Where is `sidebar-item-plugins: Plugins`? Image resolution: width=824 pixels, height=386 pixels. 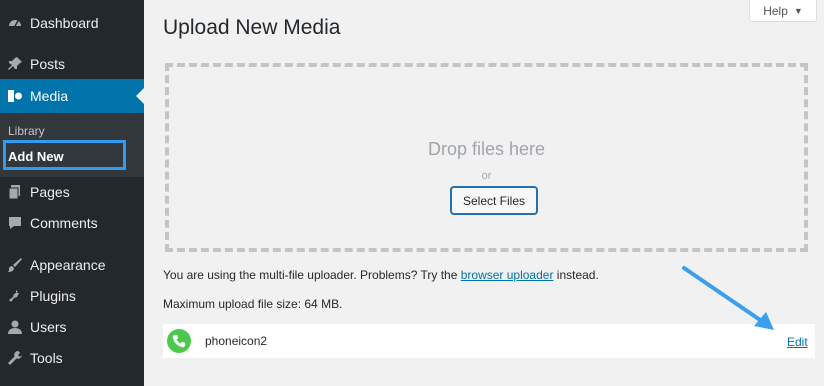
sidebar-item-plugins: Plugins is located at coordinates (72, 296).